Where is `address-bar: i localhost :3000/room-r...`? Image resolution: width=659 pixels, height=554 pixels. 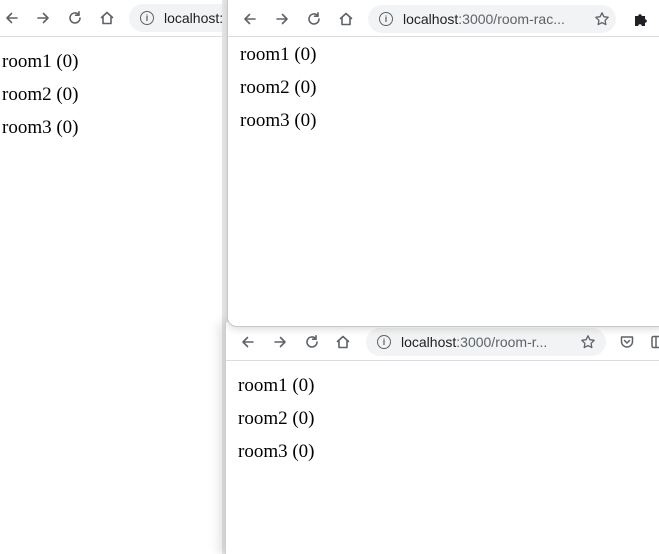
address-bar: i localhost :3000/room-r... is located at coordinates (486, 342).